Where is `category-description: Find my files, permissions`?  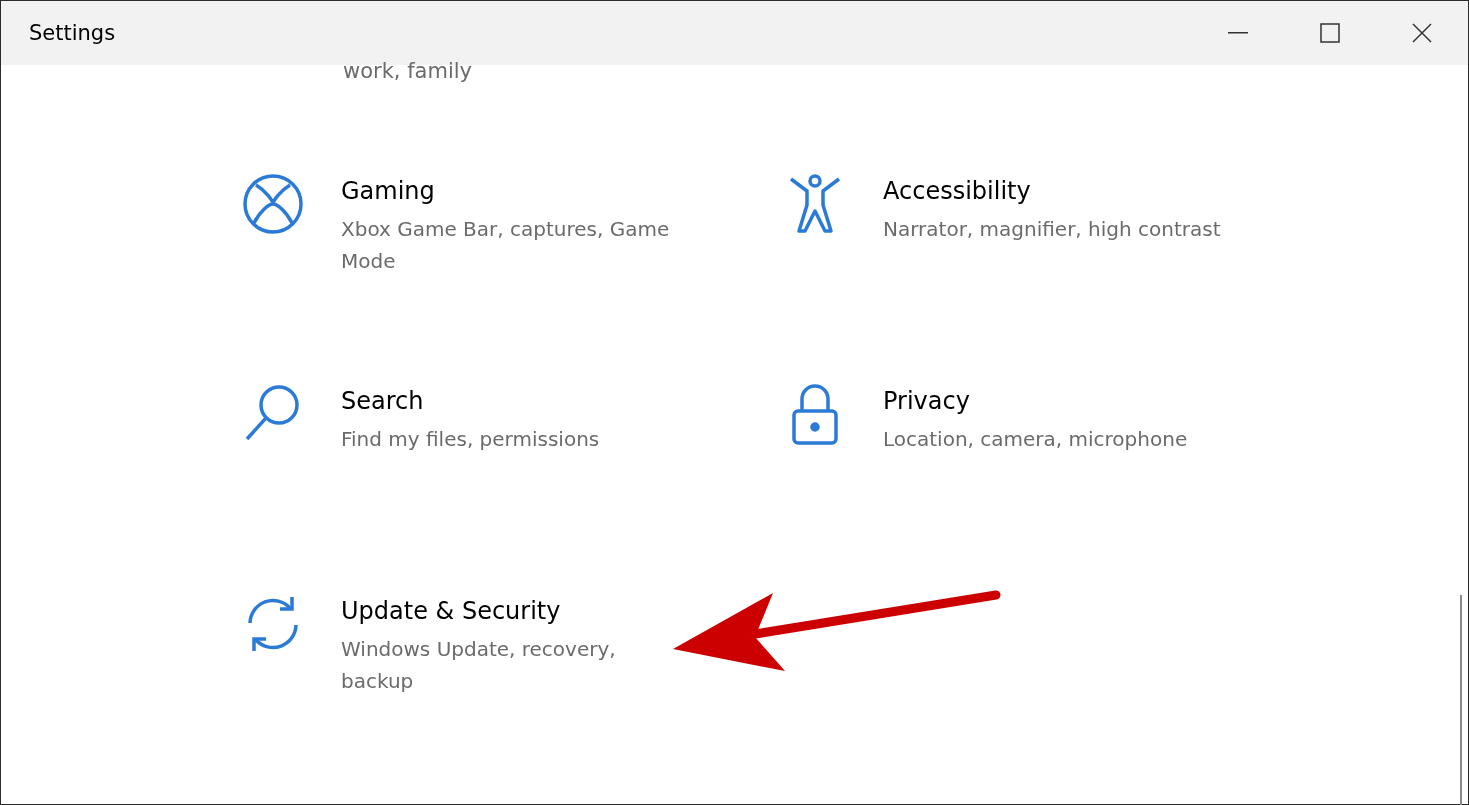
category-description: Find my files, permissions is located at coordinates (471, 439).